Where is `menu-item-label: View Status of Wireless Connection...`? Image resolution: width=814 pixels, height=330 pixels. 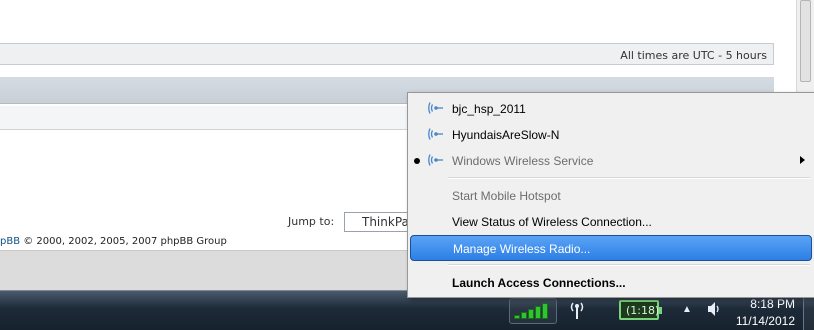
menu-item-label: View Status of Wireless Connection... is located at coordinates (552, 222).